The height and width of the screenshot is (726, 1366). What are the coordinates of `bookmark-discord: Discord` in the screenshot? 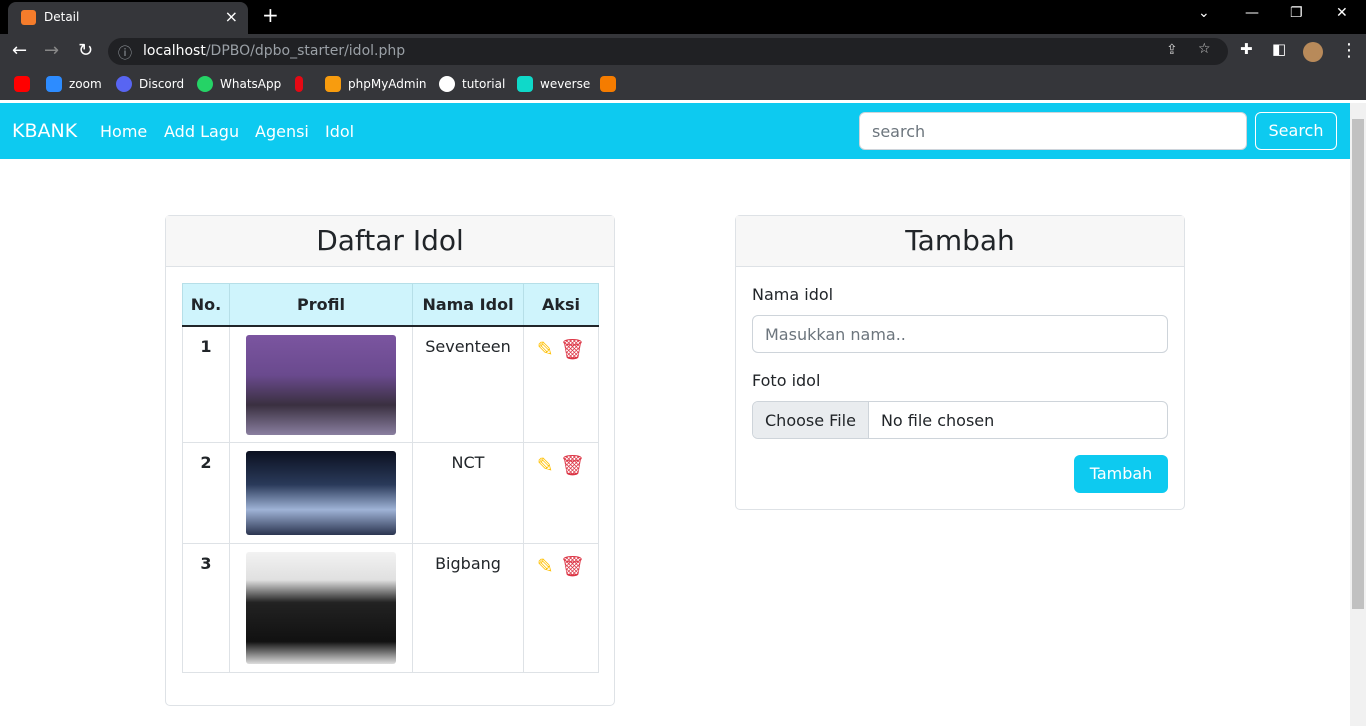 It's located at (150, 84).